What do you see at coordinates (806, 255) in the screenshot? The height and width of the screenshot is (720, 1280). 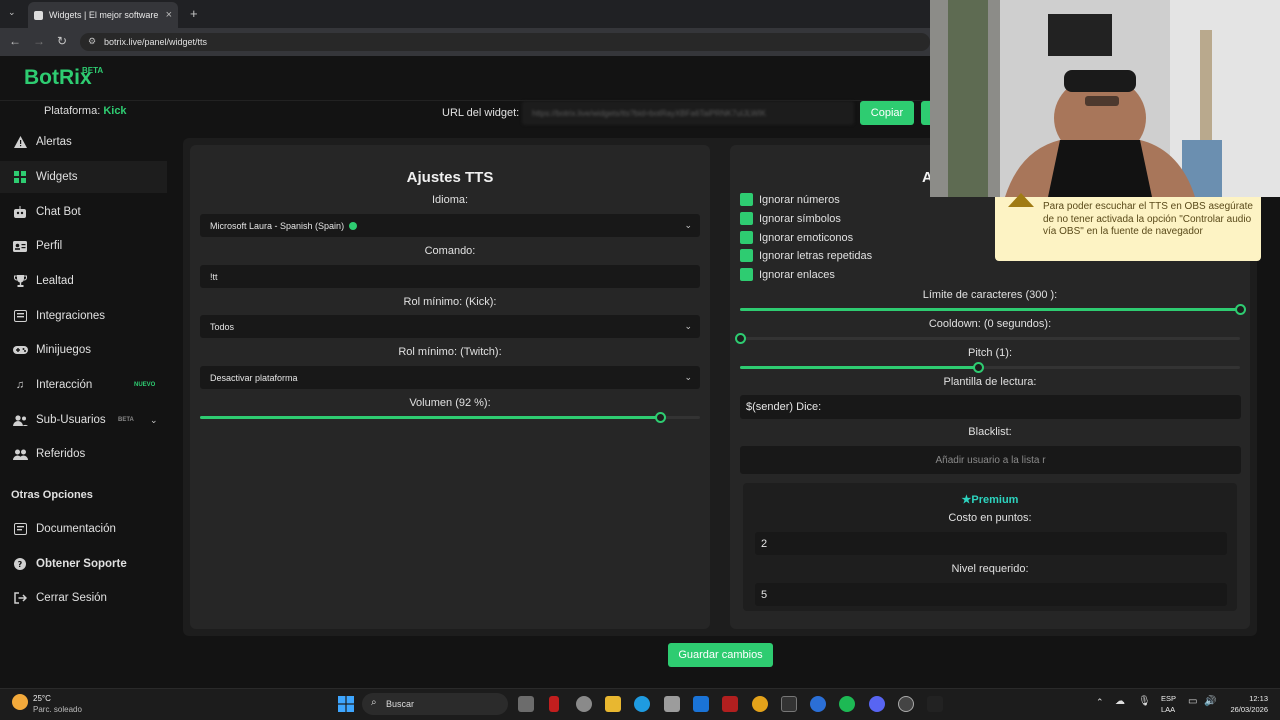 I see `ignore-repeated-letters-checkbox: Ignorar letras repetidas` at bounding box center [806, 255].